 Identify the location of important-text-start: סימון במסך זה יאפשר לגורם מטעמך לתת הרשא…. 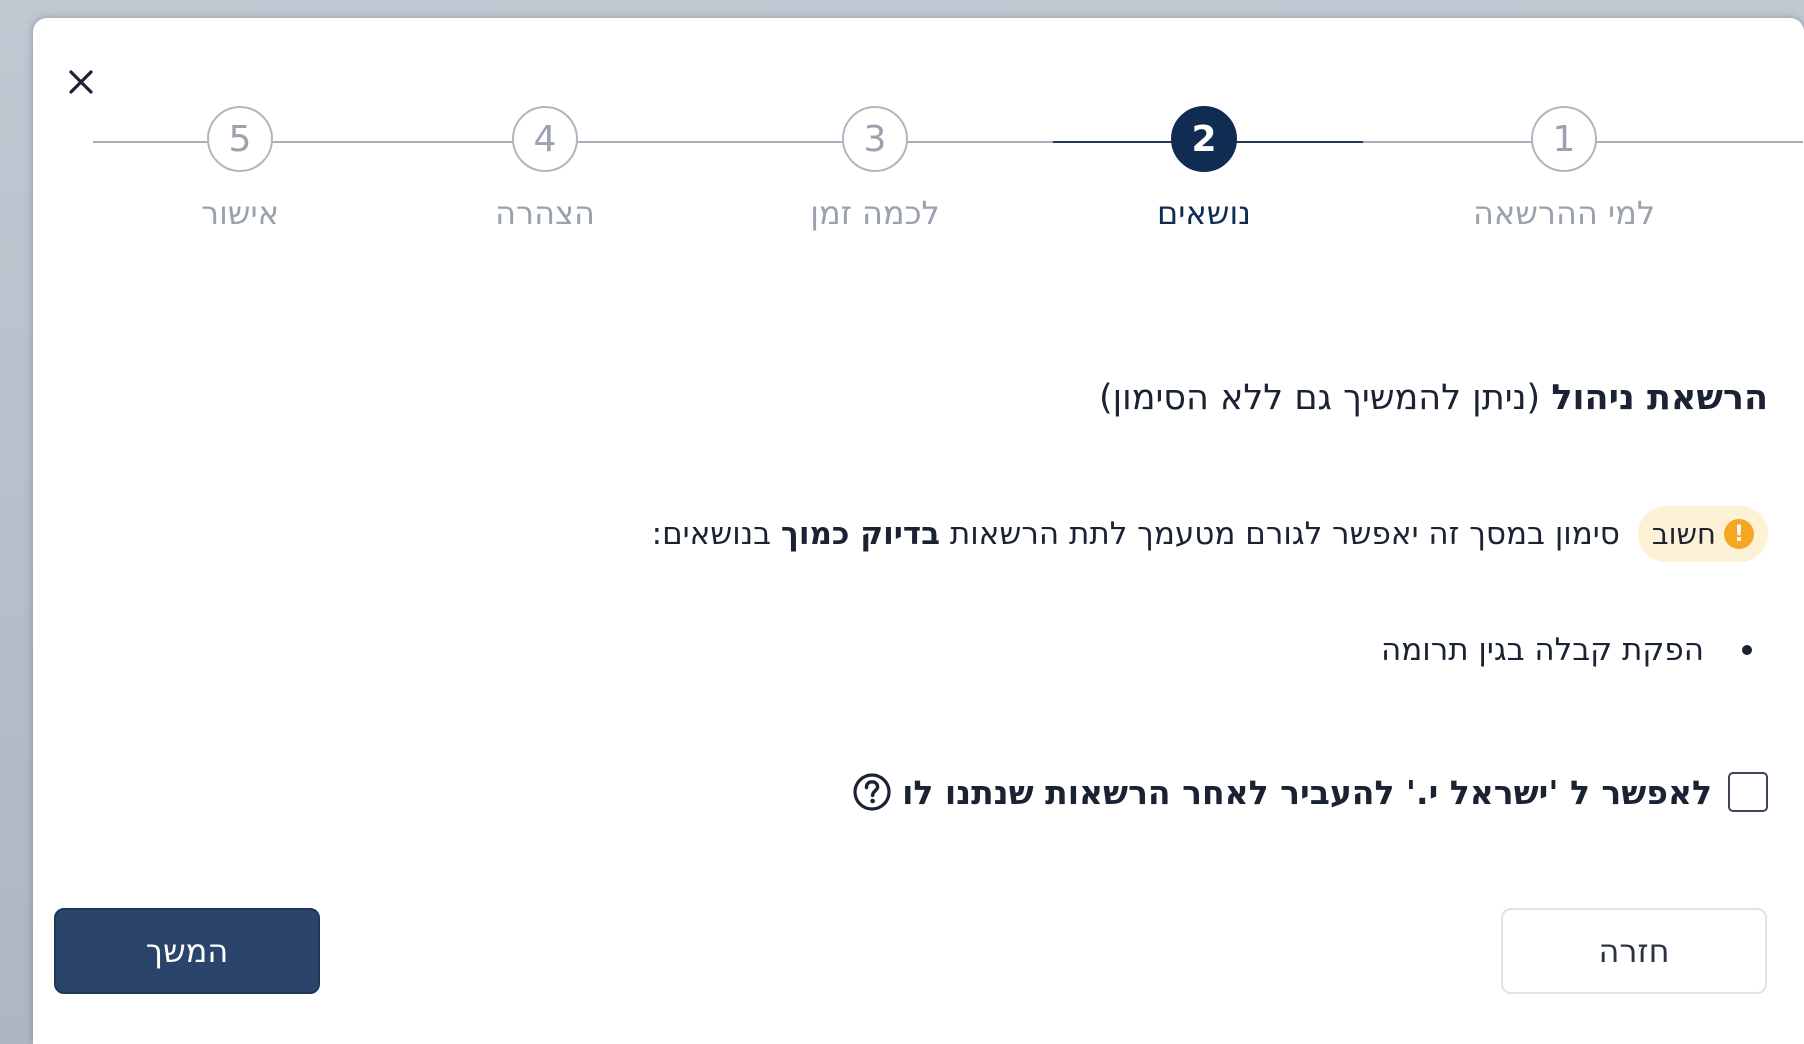
(1279, 534).